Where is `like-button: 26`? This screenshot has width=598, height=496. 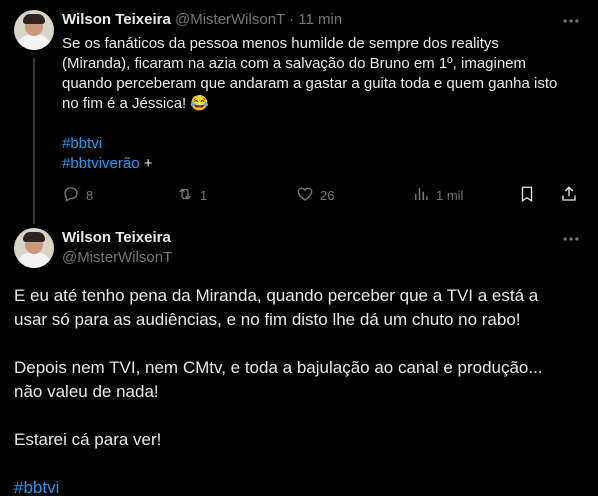
like-button: 26 is located at coordinates (315, 195).